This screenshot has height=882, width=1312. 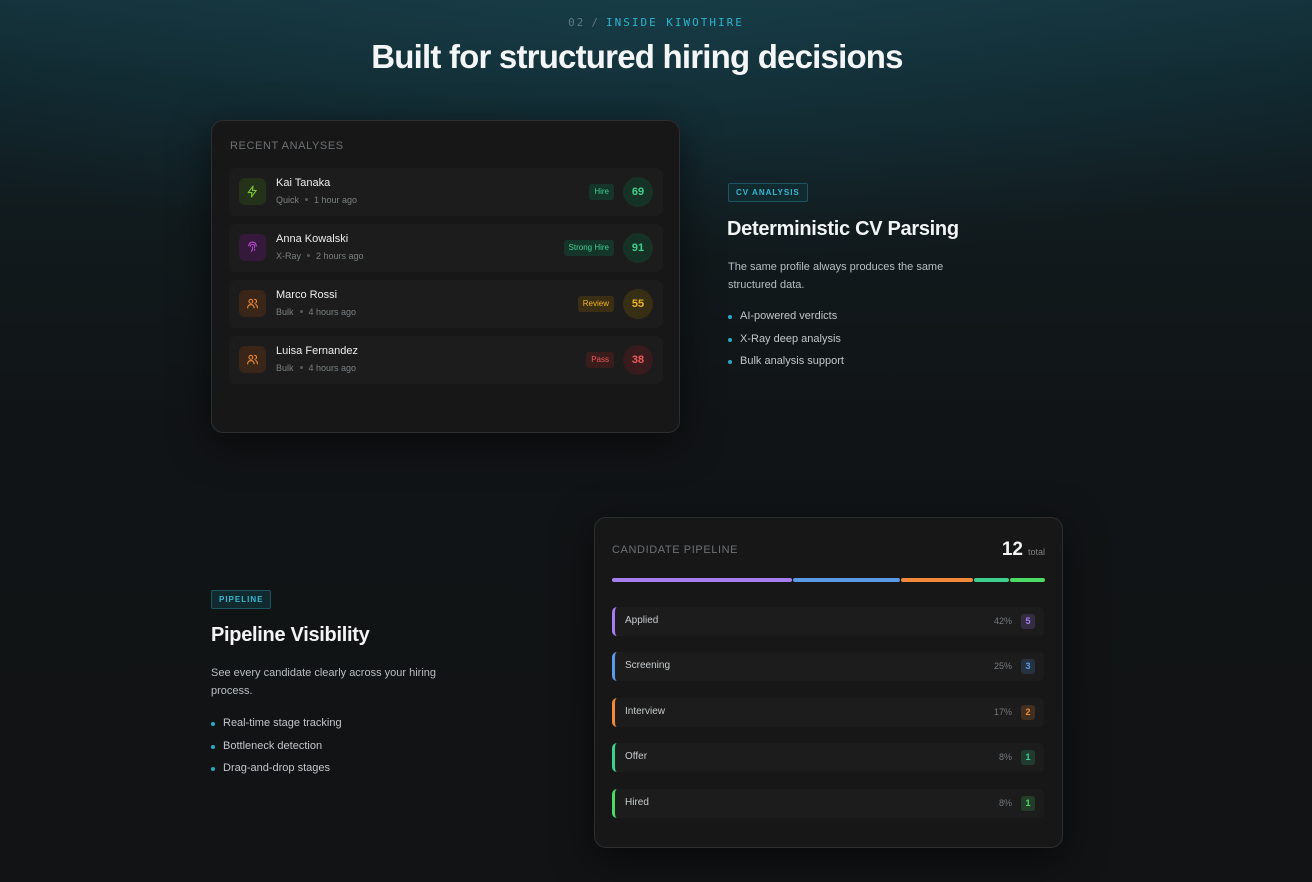 I want to click on feature-bullet: Bottleneck detection, so click(x=276, y=746).